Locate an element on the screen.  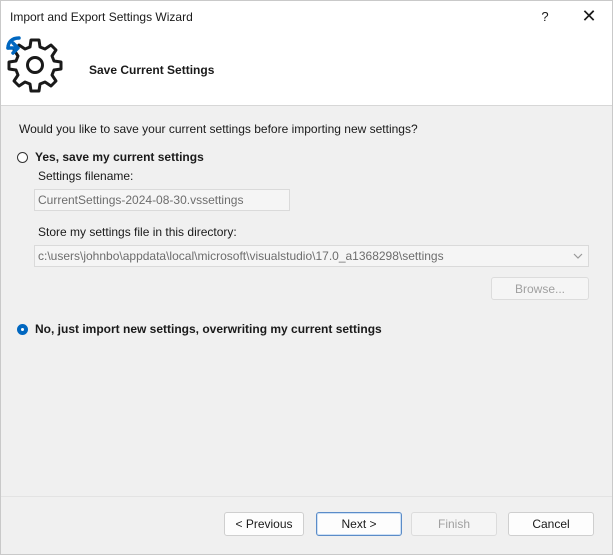
radio-save-label: Yes, save my current settings is located at coordinates (119, 157).